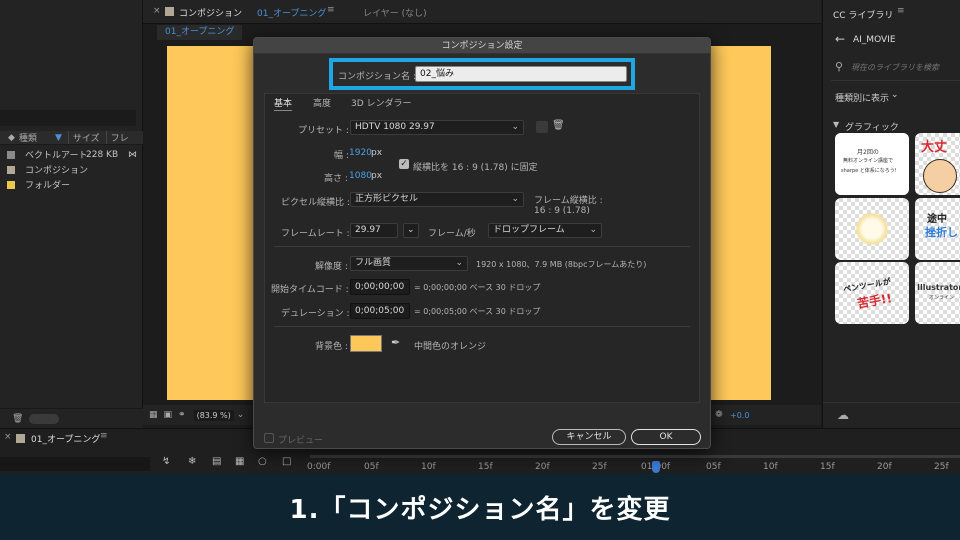  Describe the element at coordinates (480, 507) in the screenshot. I see `tutorial-caption: 1.「コンポジション名」を変更` at that location.